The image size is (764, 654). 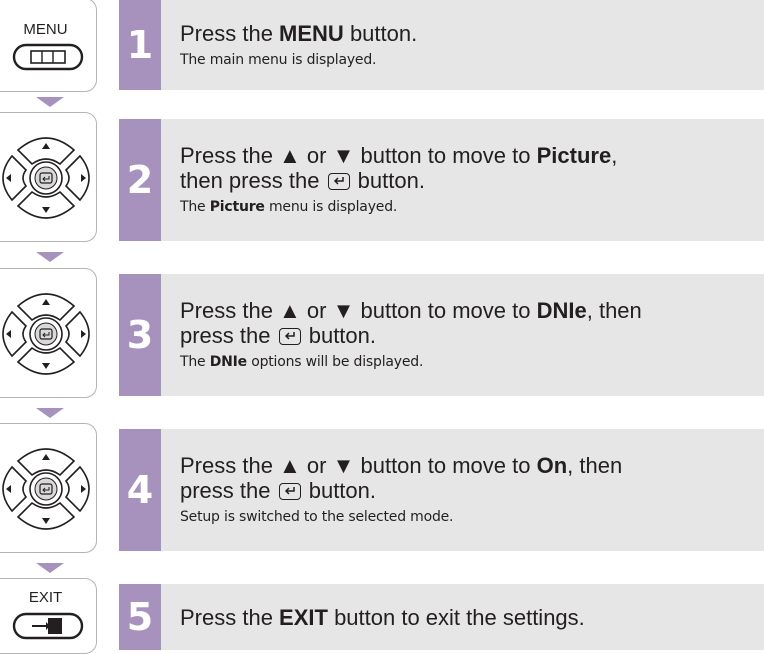 I want to click on step-number: 3, so click(x=140, y=335).